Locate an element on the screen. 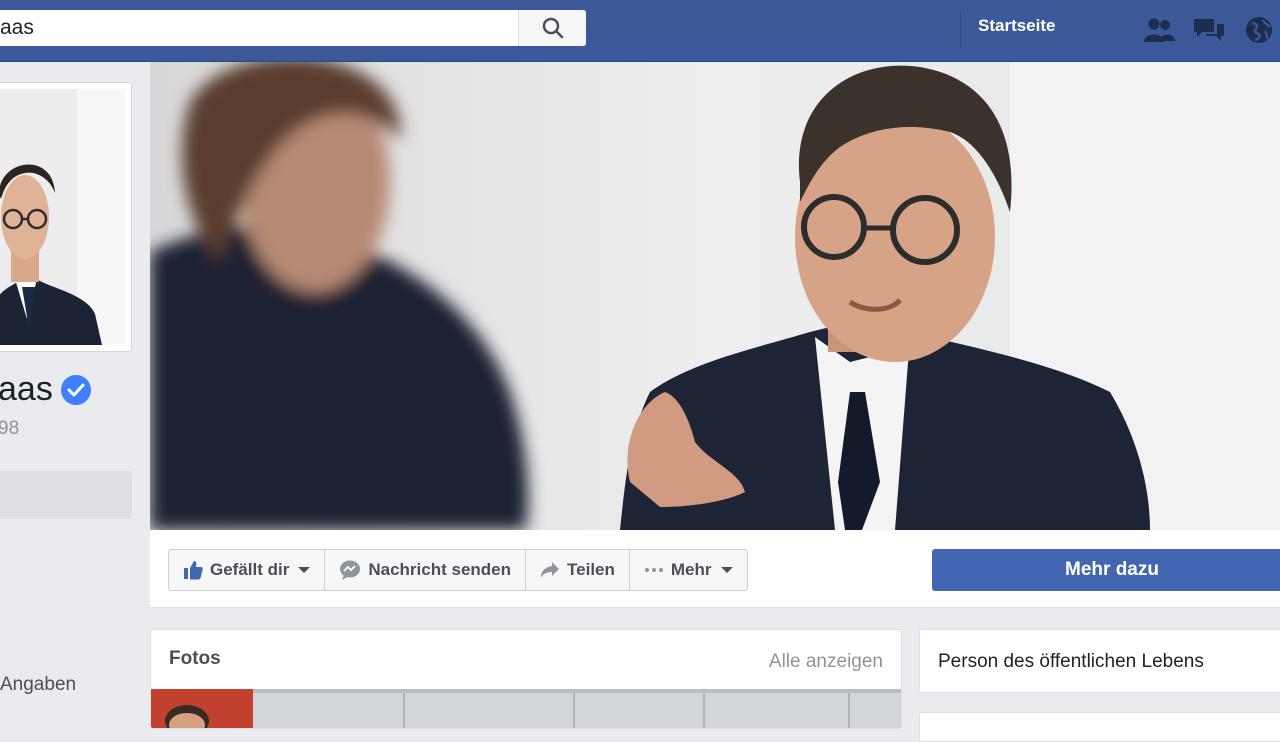 The height and width of the screenshot is (742, 1280). category-card: Person des öffentlichen Lebens is located at coordinates (1099, 661).